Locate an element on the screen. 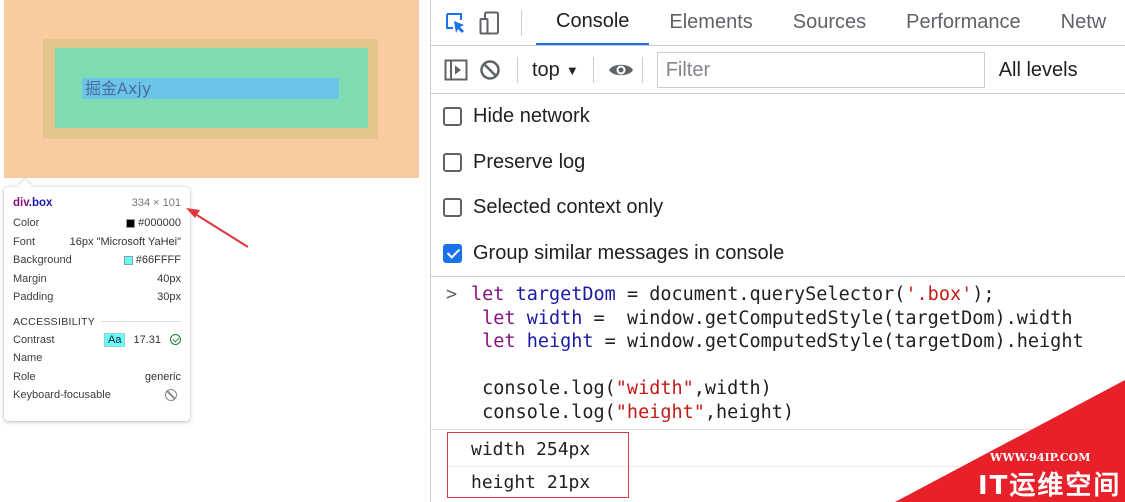 The height and width of the screenshot is (502, 1125). tooltip-row-padding: Padding 30px is located at coordinates (97, 297).